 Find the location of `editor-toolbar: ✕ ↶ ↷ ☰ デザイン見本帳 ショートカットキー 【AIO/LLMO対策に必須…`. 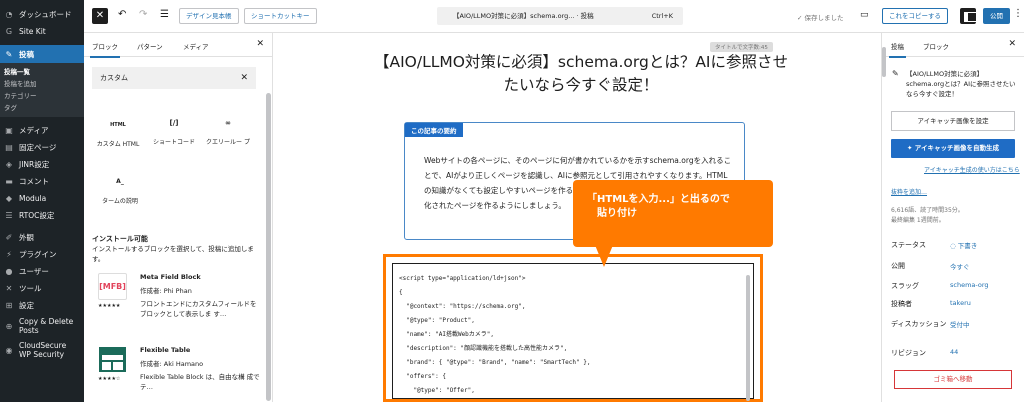

editor-toolbar: ✕ ↶ ↷ ☰ デザイン見本帳 ショートカットキー 【AIO/LLMO対策に必須… is located at coordinates (554, 16).